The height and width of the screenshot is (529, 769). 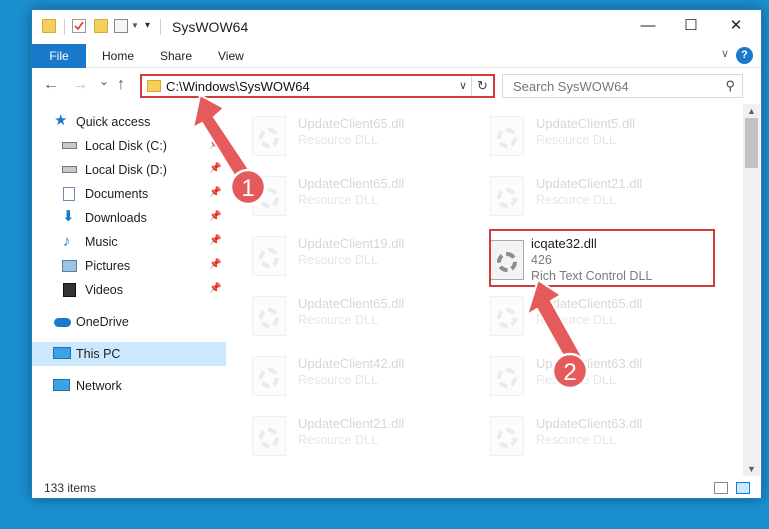 I want to click on help-button: ?, so click(x=744, y=55).